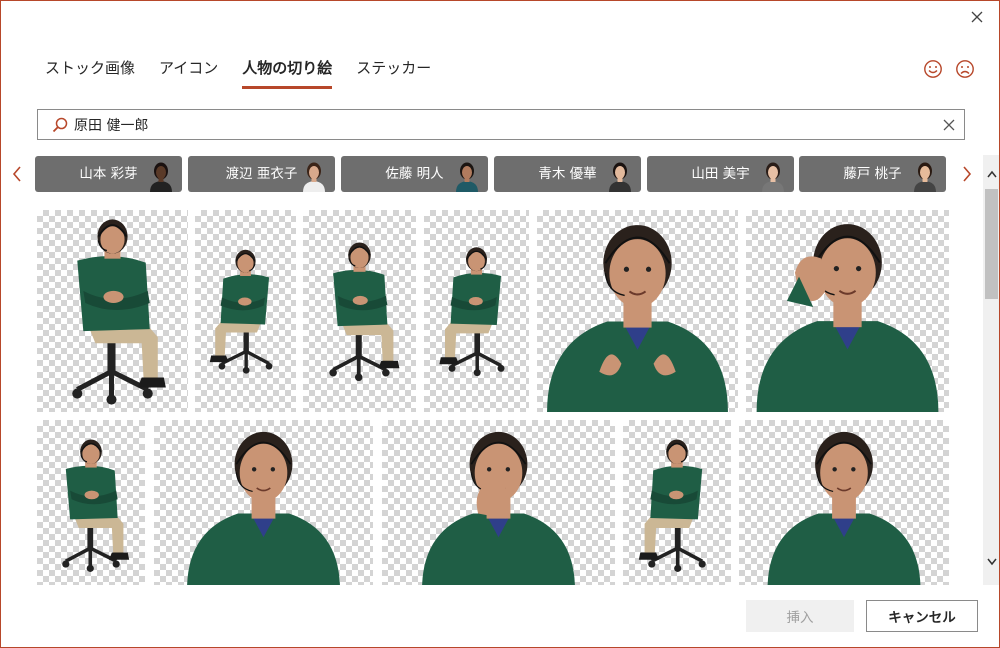 Image resolution: width=1000 pixels, height=648 pixels. I want to click on suggestion-chips: 山本 彩芽 渡辺 亜衣子 佐藤 明人 青木 優華 山田 美宇 藤戸 桃子, so click(492, 174).